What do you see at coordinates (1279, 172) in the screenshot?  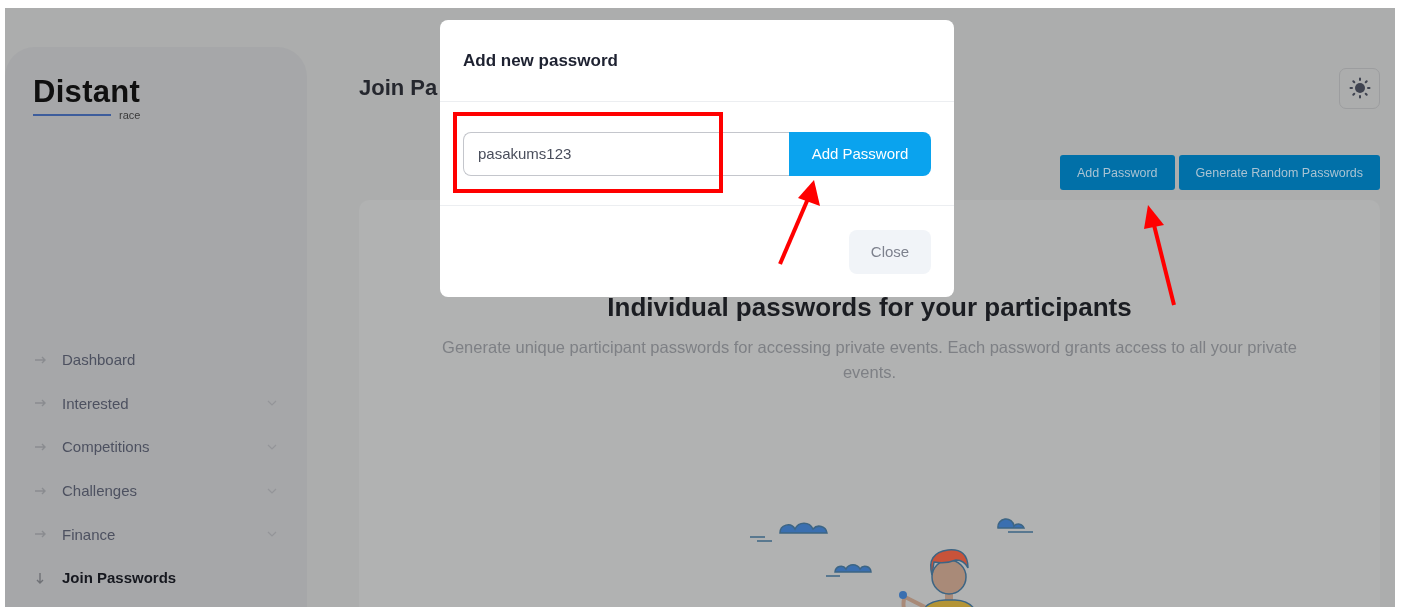 I see `toolbar-button: Generate Random Passwords` at bounding box center [1279, 172].